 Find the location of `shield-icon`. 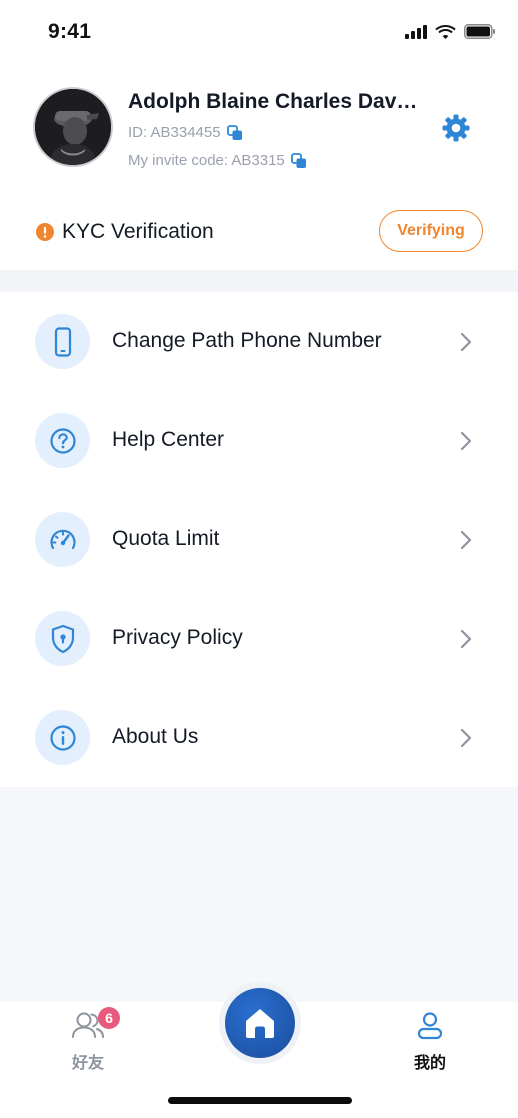

shield-icon is located at coordinates (62, 638).